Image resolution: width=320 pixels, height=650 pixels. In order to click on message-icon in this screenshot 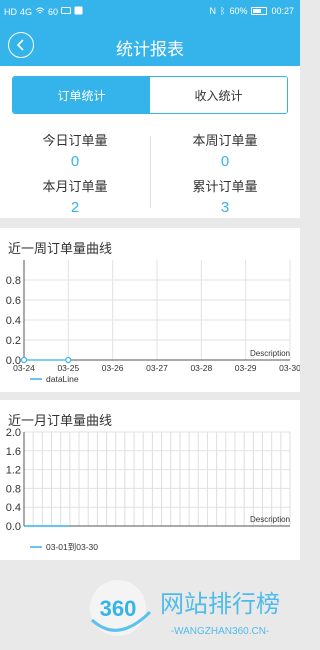, I will do `click(66, 11)`.